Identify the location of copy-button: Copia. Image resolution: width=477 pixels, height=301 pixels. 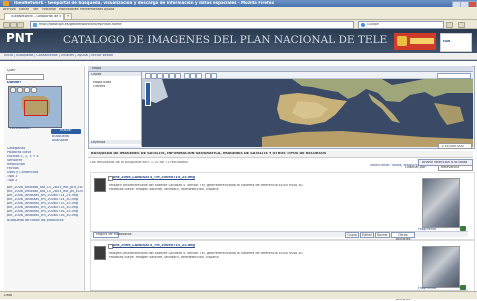
(352, 234).